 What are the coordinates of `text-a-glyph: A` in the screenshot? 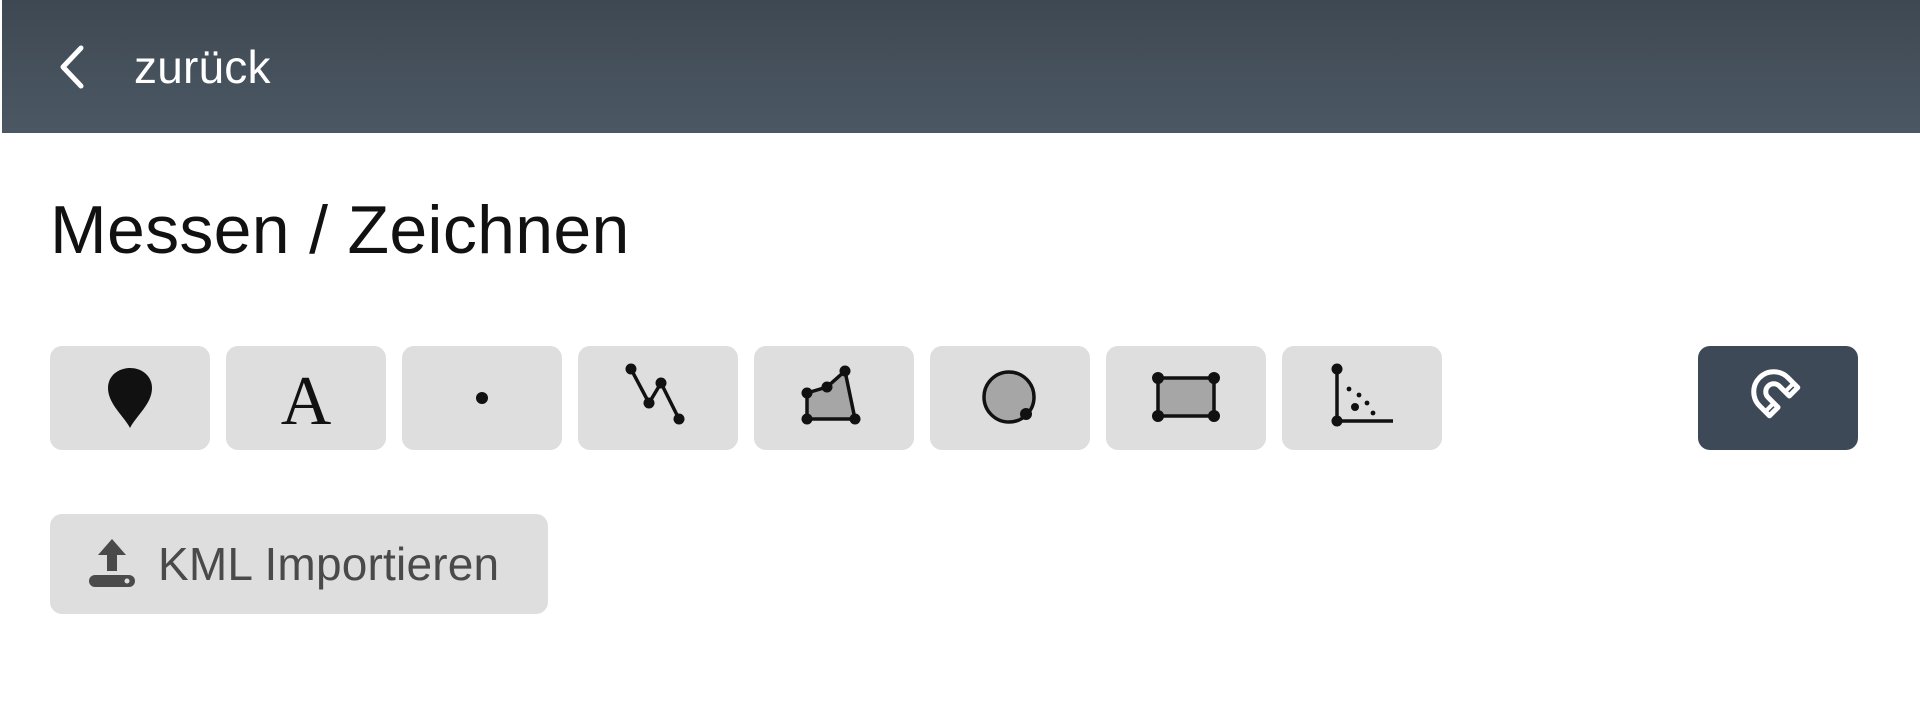 It's located at (306, 398).